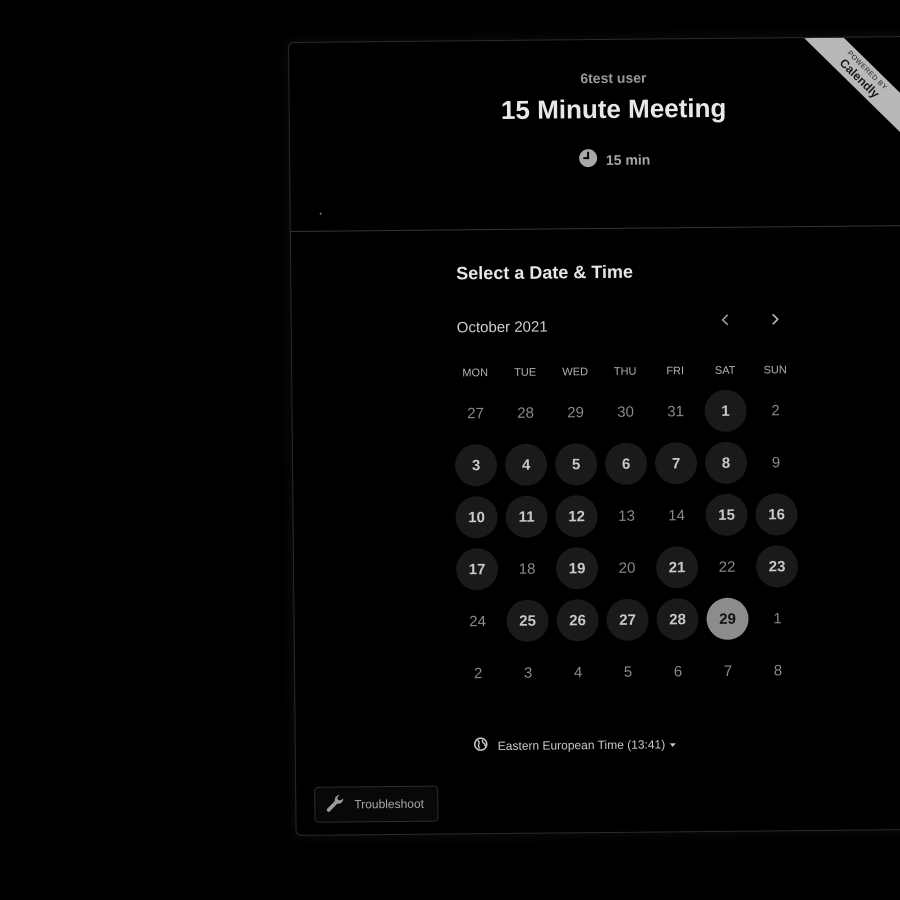 This screenshot has height=900, width=900. What do you see at coordinates (625, 371) in the screenshot?
I see `weekday-thu: THU` at bounding box center [625, 371].